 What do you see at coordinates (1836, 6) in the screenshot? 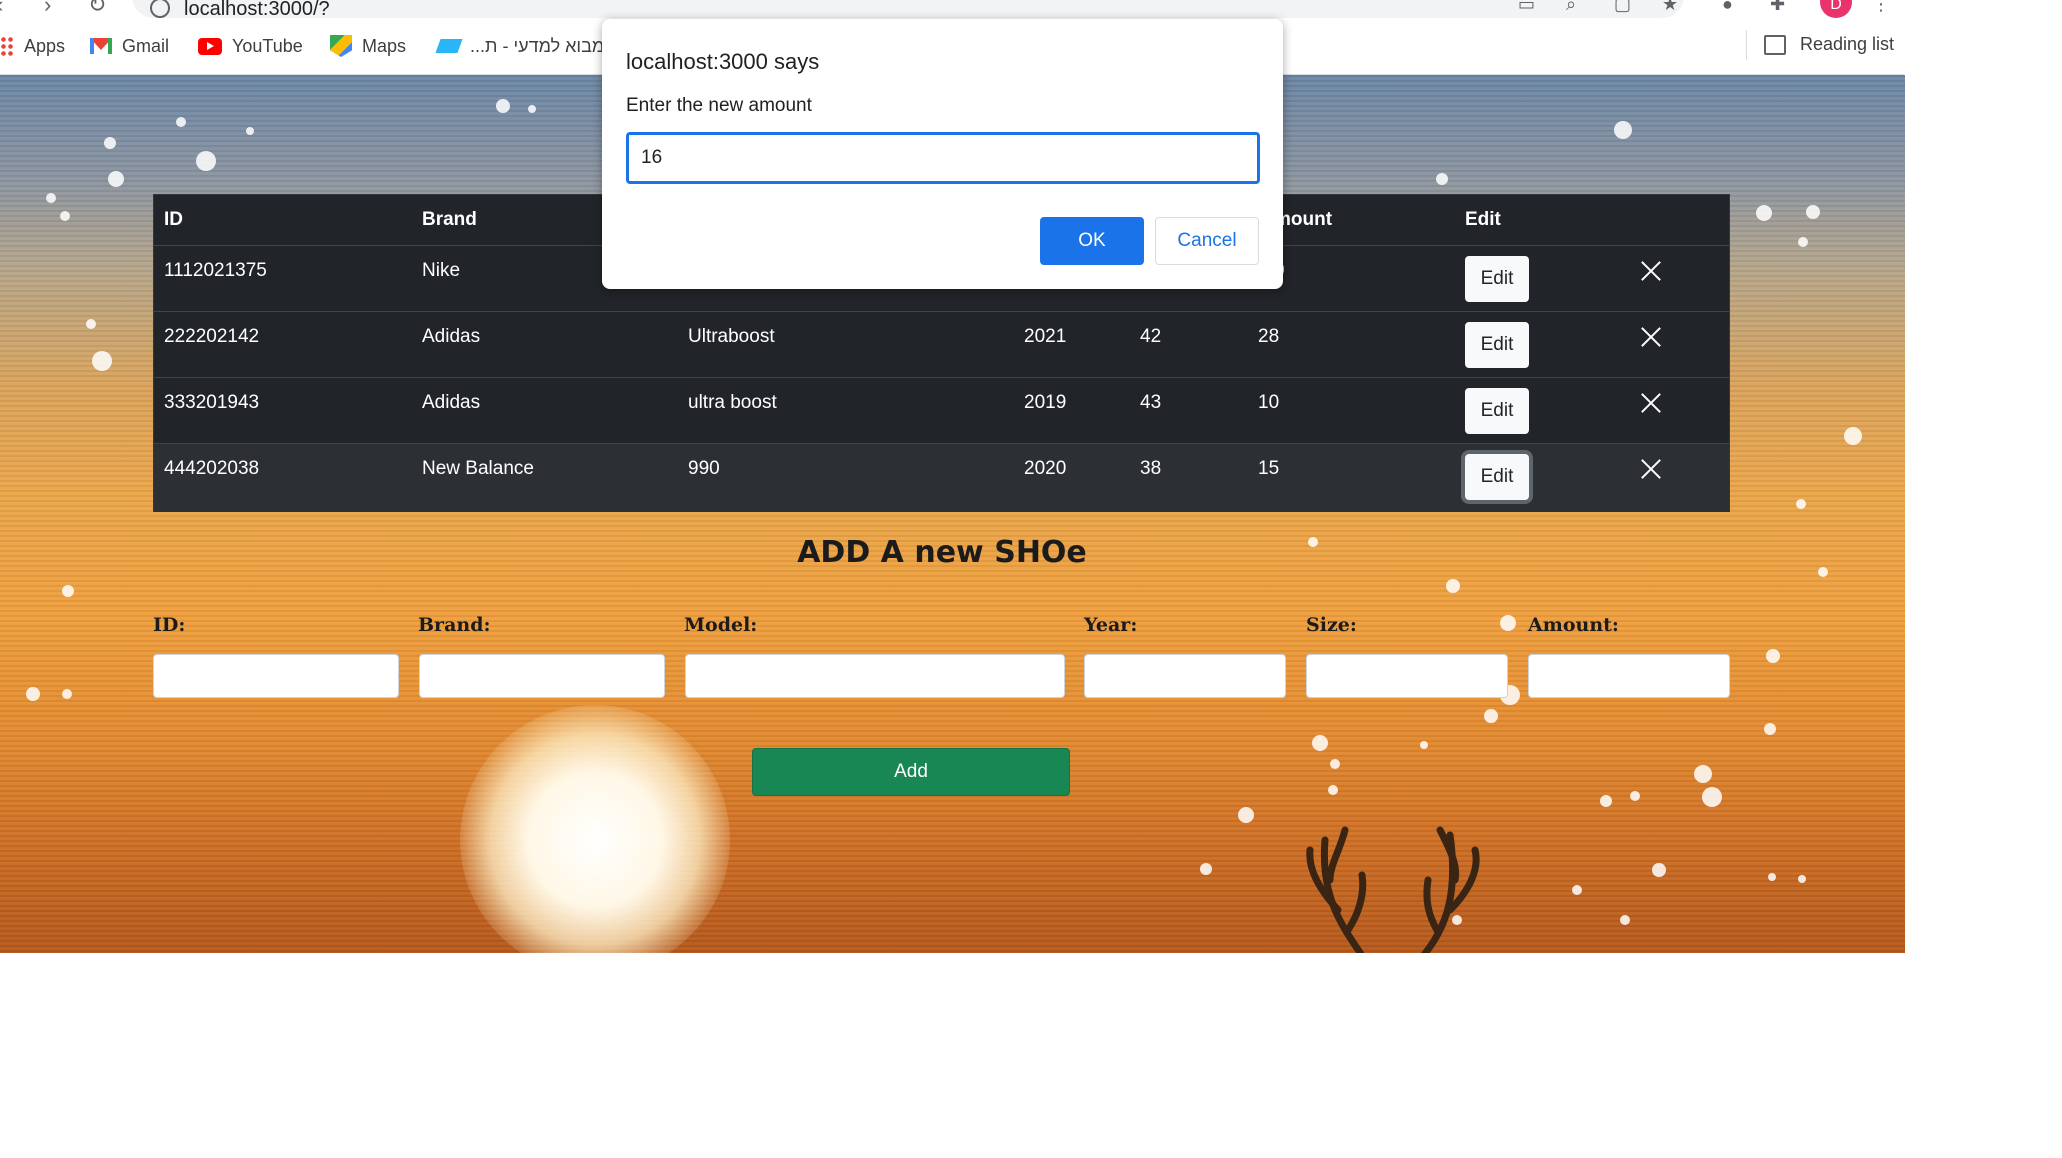
I see `profile-initial: D` at bounding box center [1836, 6].